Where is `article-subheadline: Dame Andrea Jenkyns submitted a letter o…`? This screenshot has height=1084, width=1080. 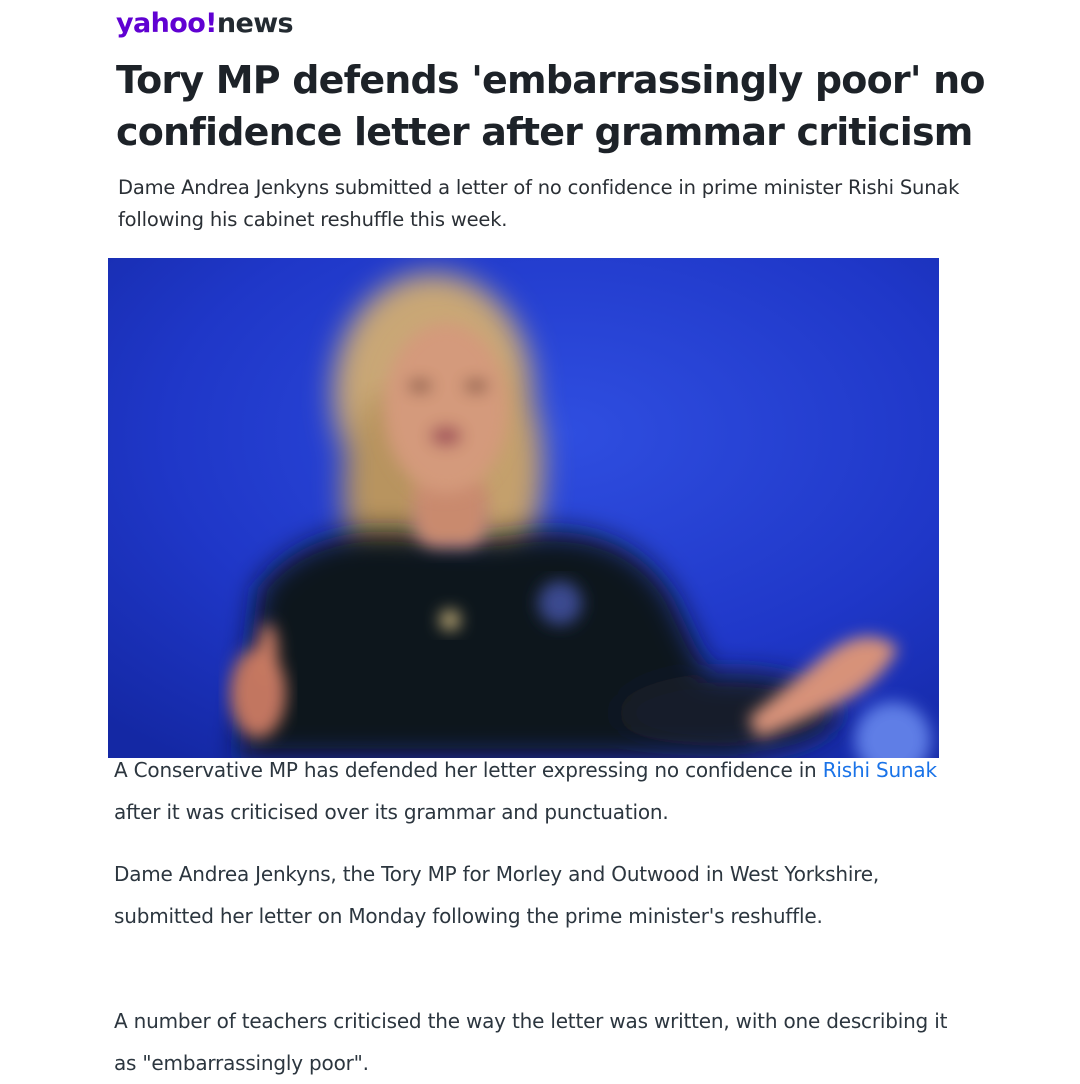 article-subheadline: Dame Andrea Jenkyns submitted a letter o… is located at coordinates (539, 203).